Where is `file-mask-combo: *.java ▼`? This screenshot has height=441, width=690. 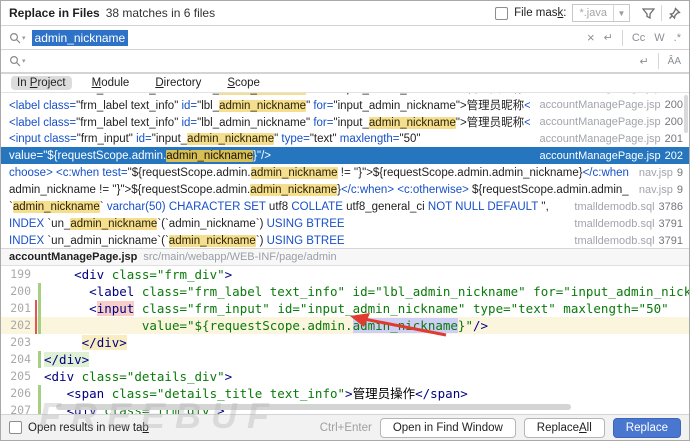
file-mask-combo: *.java ▼ is located at coordinates (601, 13).